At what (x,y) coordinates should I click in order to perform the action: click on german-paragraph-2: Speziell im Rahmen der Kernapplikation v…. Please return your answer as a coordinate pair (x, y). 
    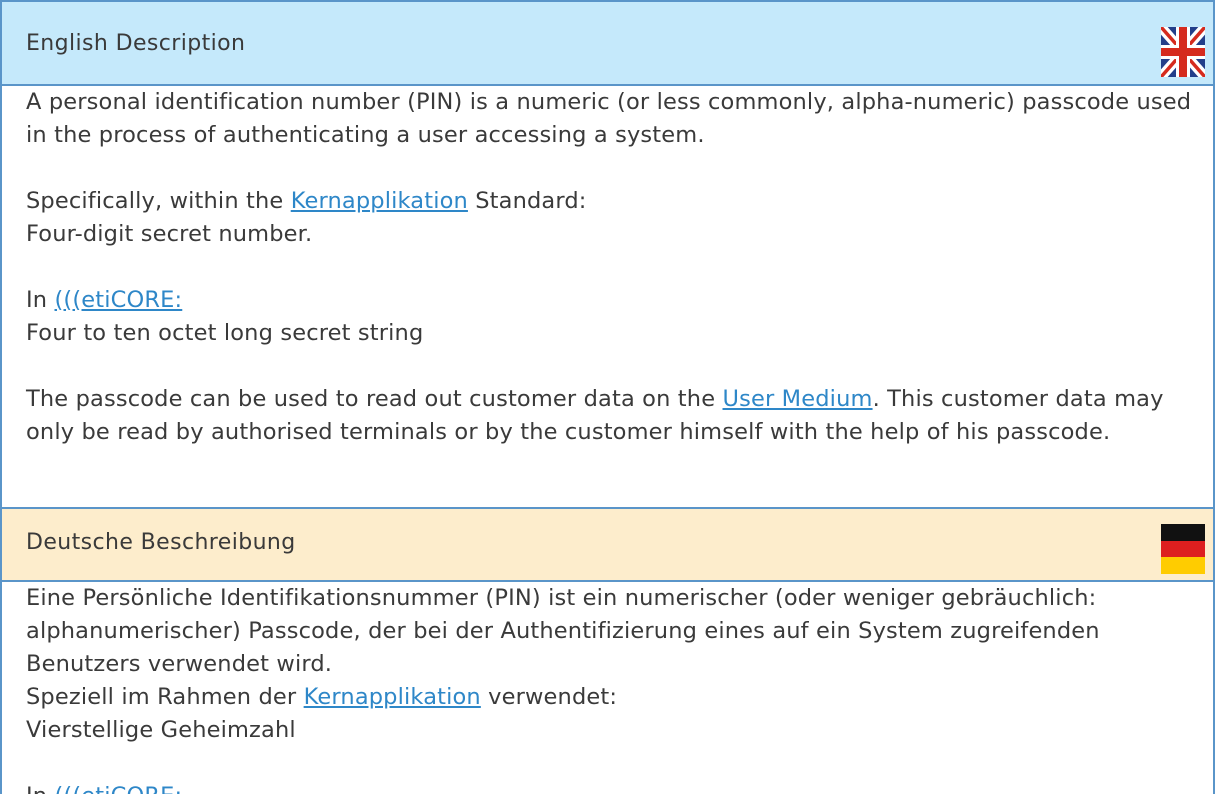
    Looking at the image, I should click on (322, 713).